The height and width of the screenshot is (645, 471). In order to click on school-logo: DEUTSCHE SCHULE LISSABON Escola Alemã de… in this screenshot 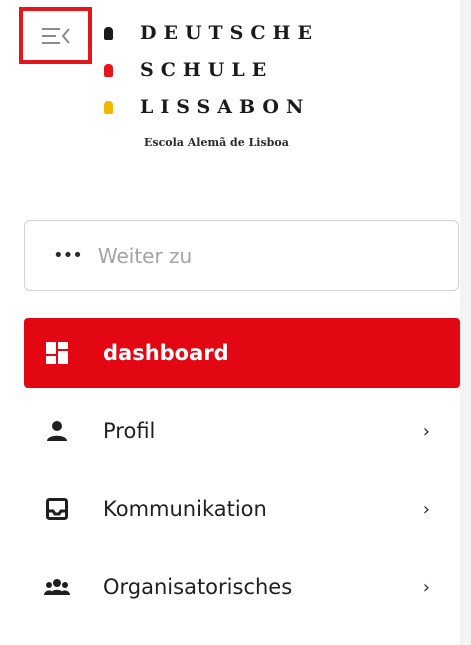, I will do `click(224, 87)`.